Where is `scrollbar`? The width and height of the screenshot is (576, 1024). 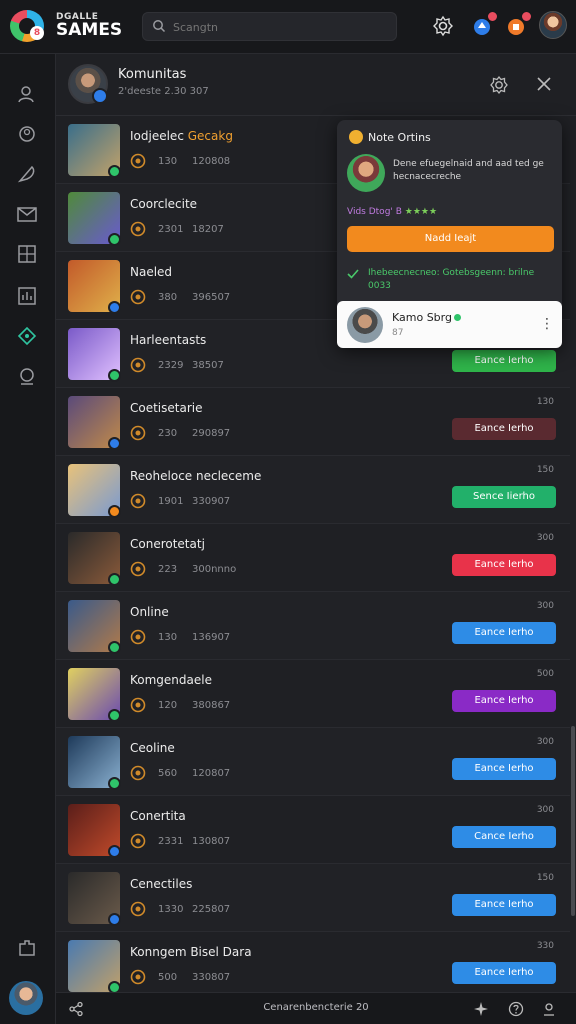 scrollbar is located at coordinates (573, 554).